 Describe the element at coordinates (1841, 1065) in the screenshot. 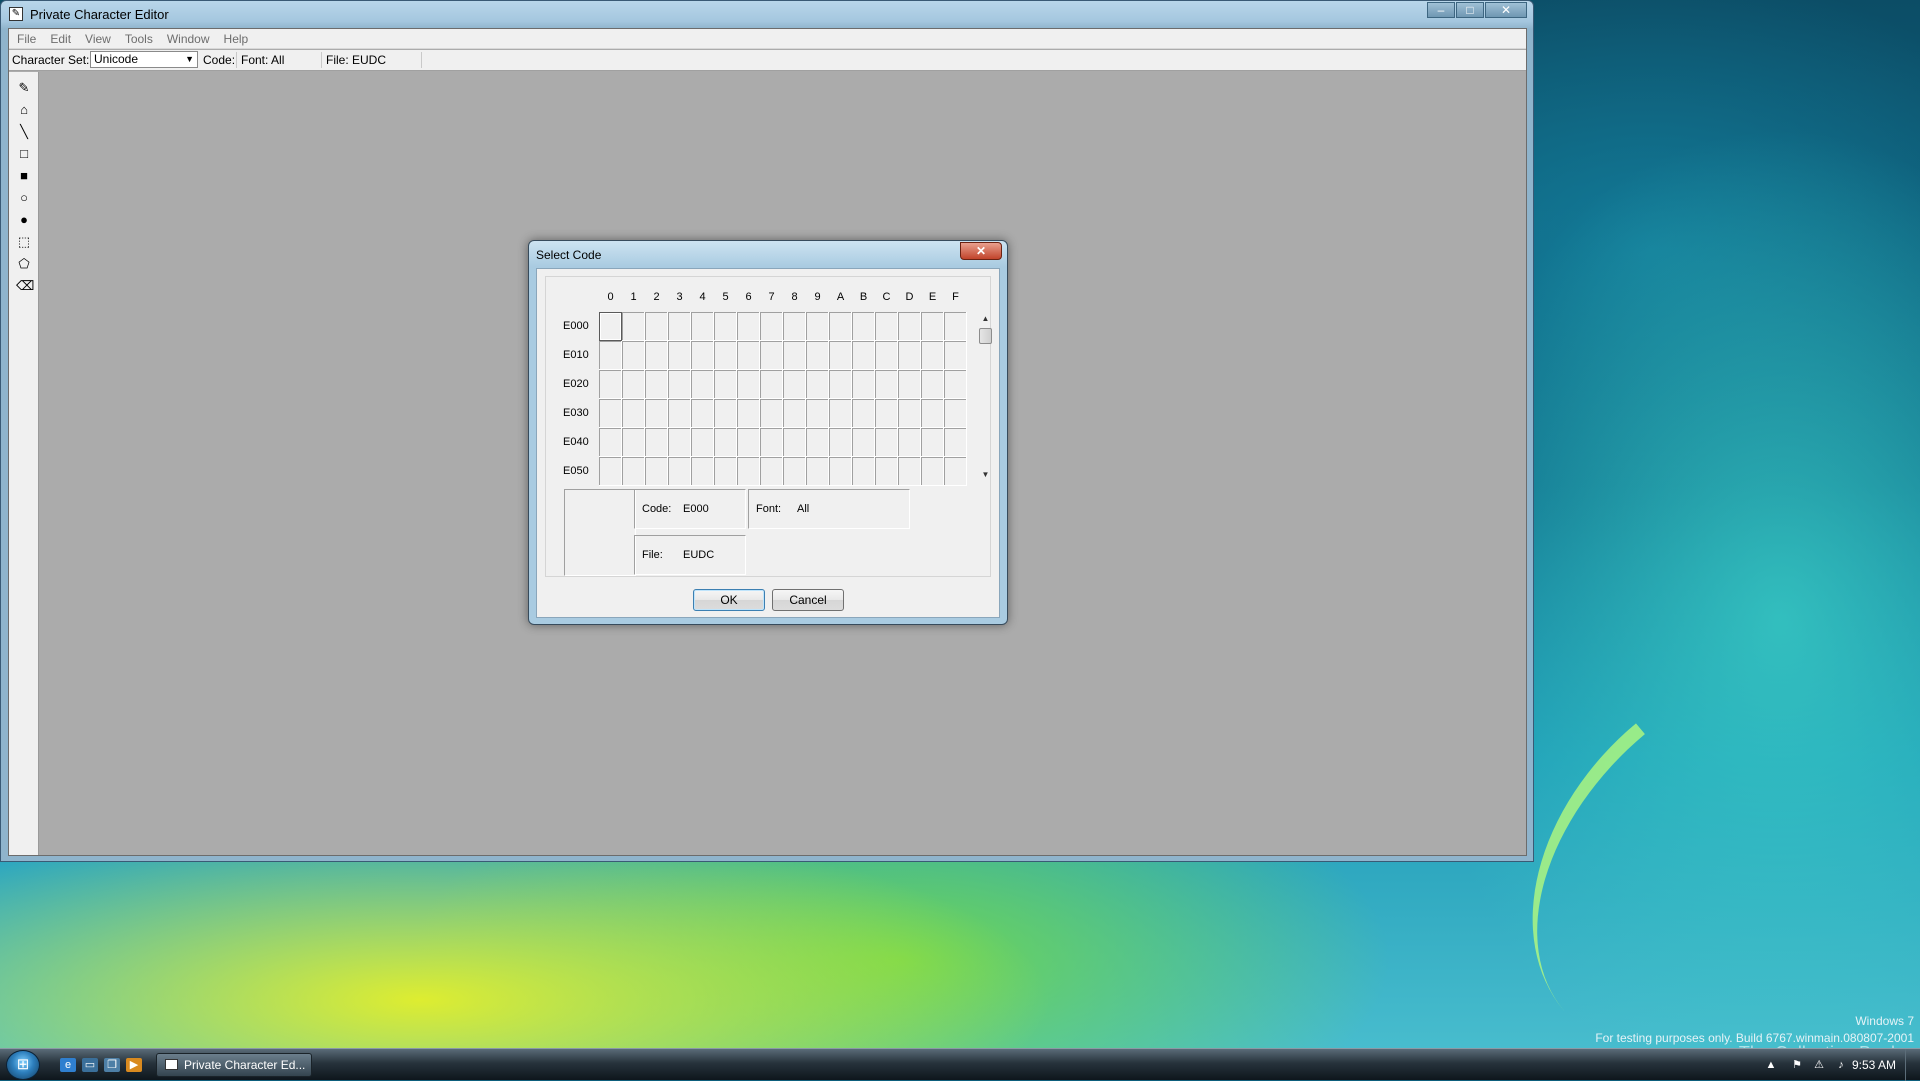

I see `volume-icon: ♪` at that location.